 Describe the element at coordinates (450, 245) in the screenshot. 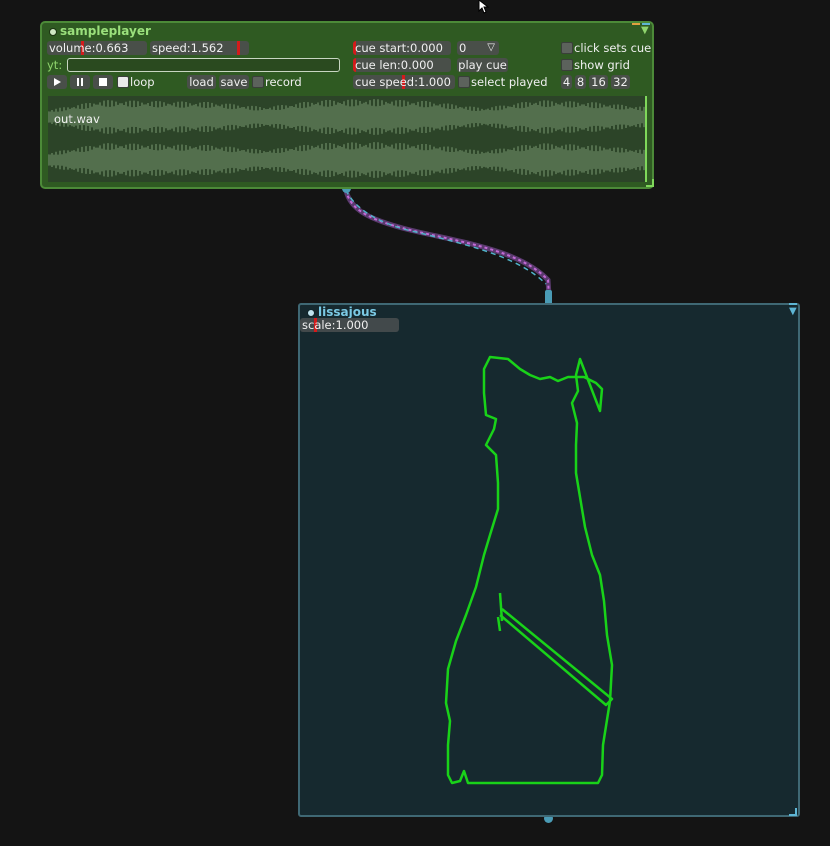

I see `patch-cable` at that location.